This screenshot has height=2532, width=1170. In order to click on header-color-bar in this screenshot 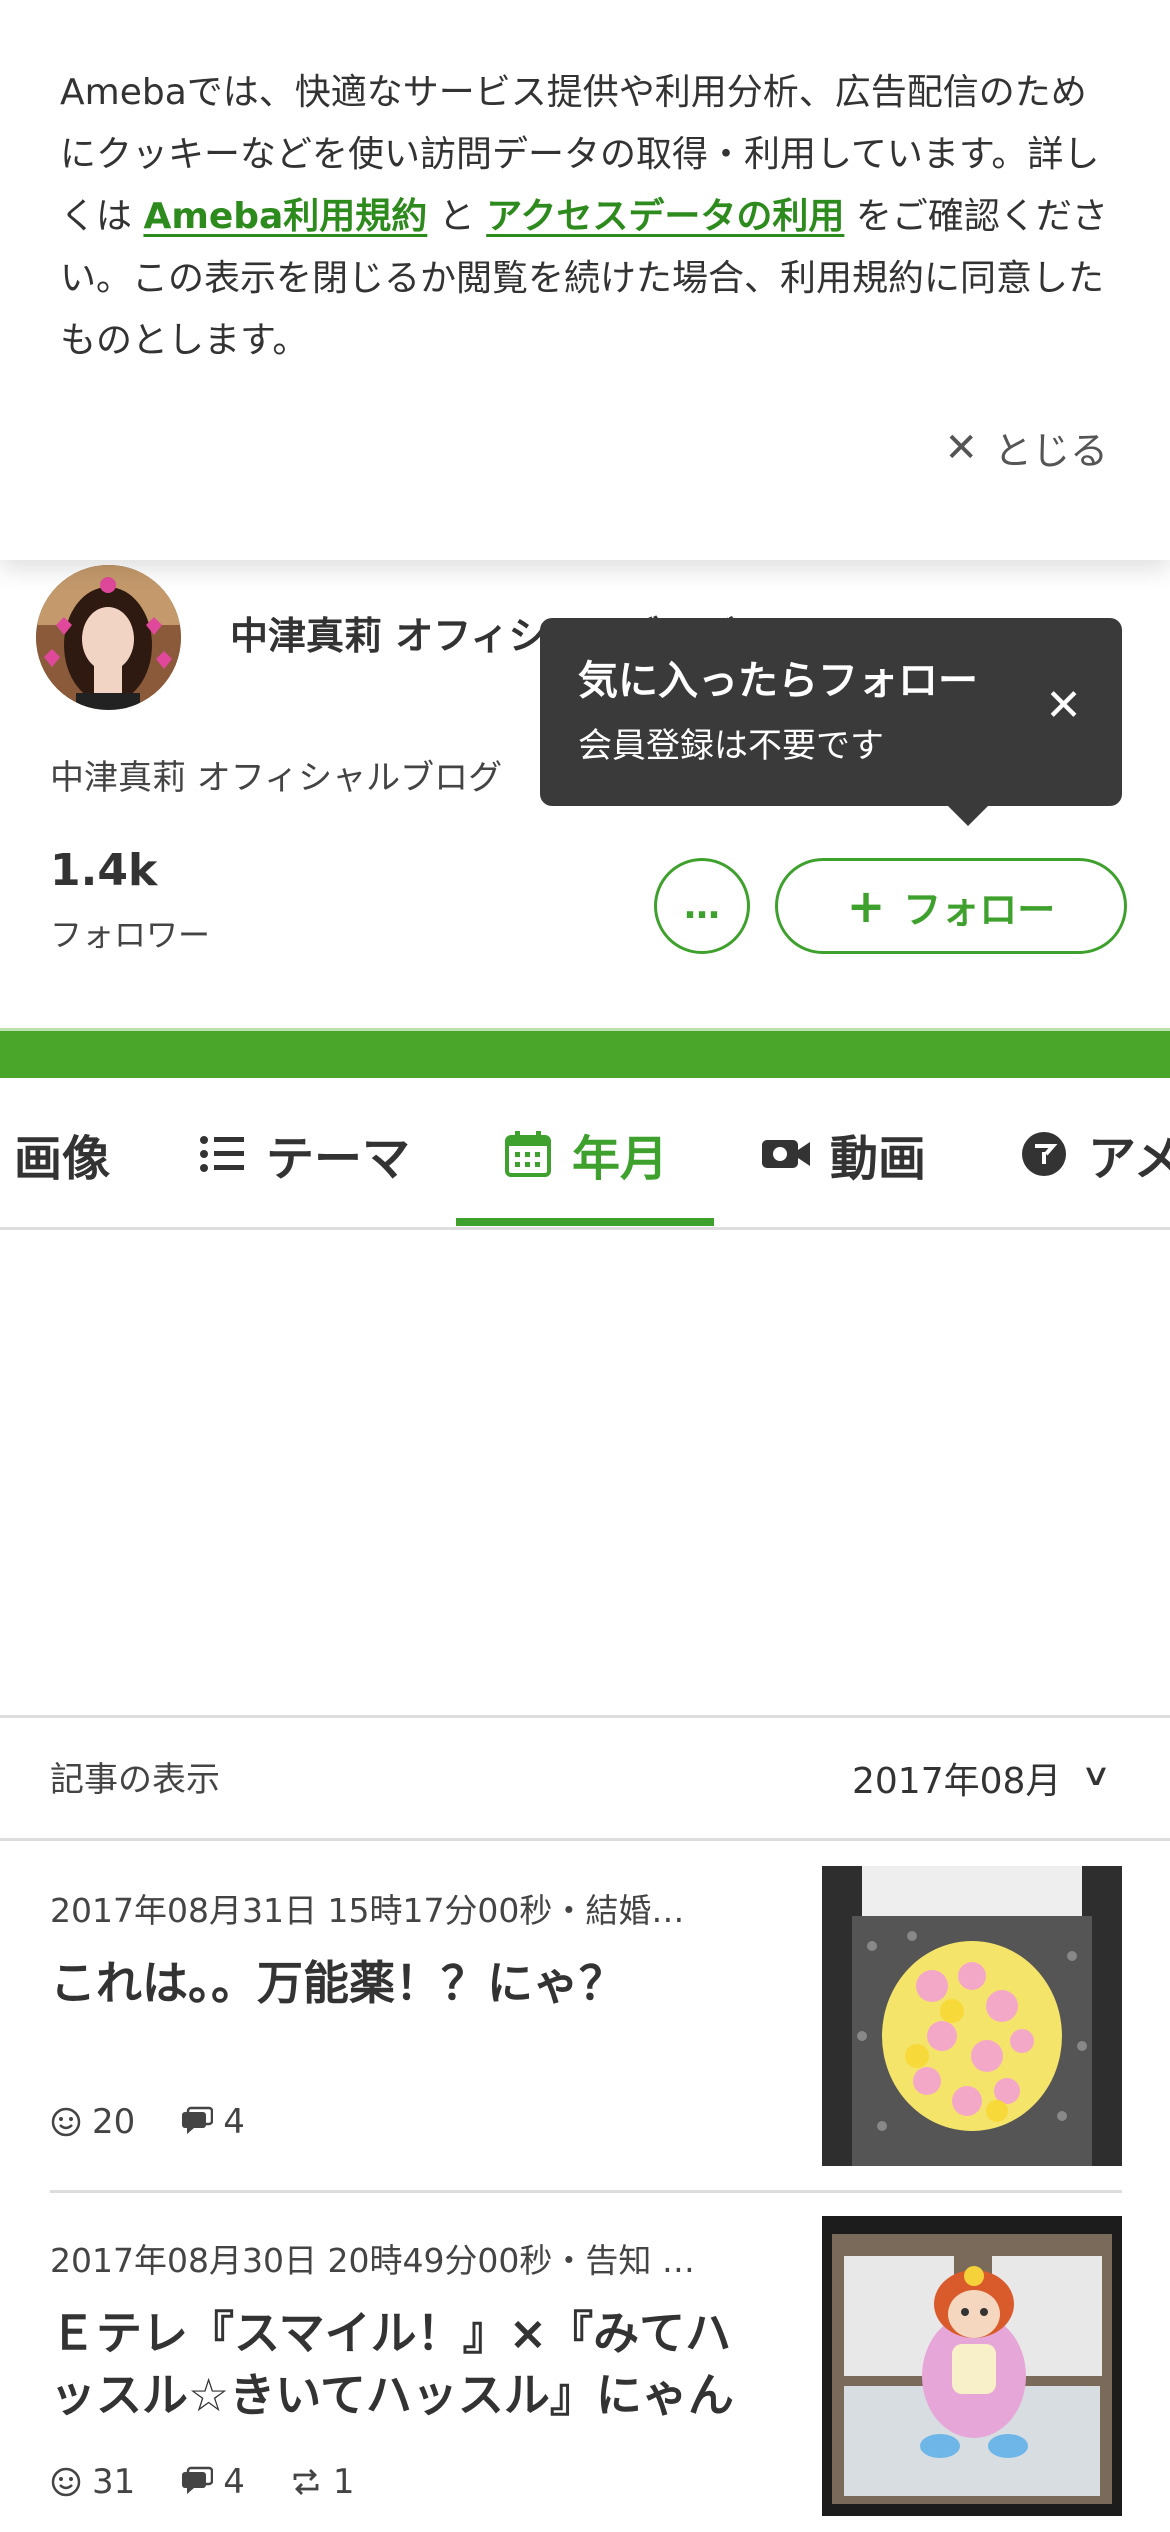, I will do `click(585, 1053)`.